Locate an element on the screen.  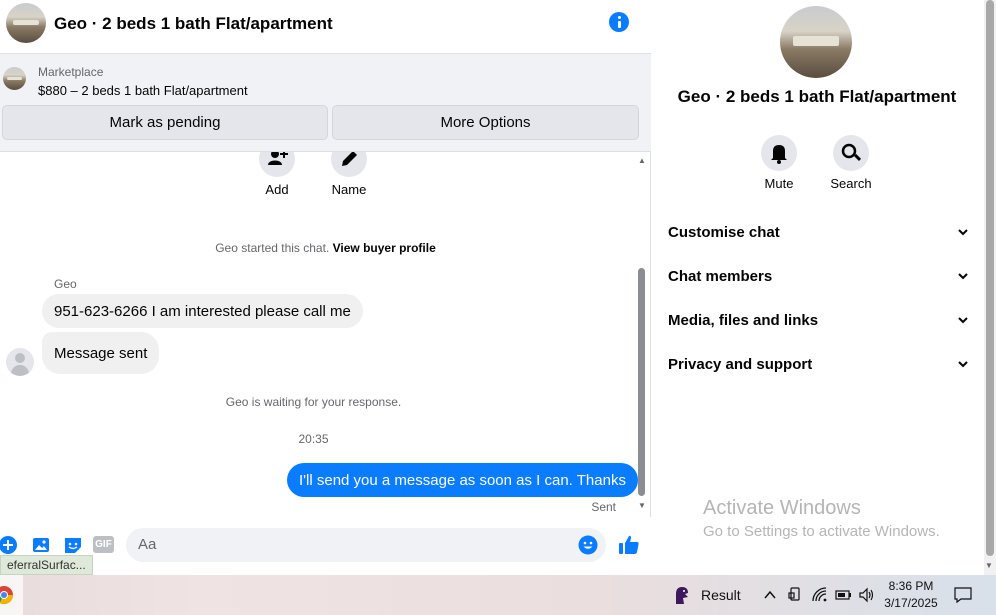
section-label: Media, files and links is located at coordinates (743, 320).